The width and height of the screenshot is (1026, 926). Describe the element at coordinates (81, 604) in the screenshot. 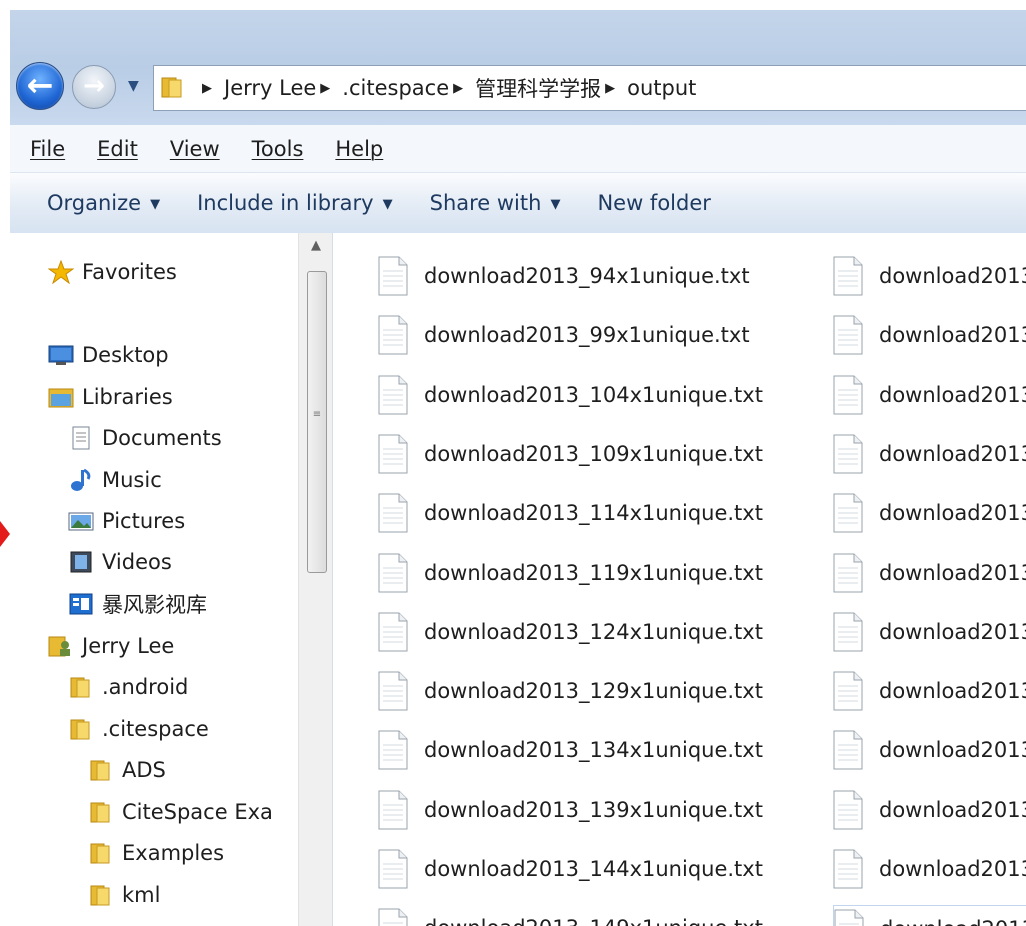

I see `media-library-icon` at that location.